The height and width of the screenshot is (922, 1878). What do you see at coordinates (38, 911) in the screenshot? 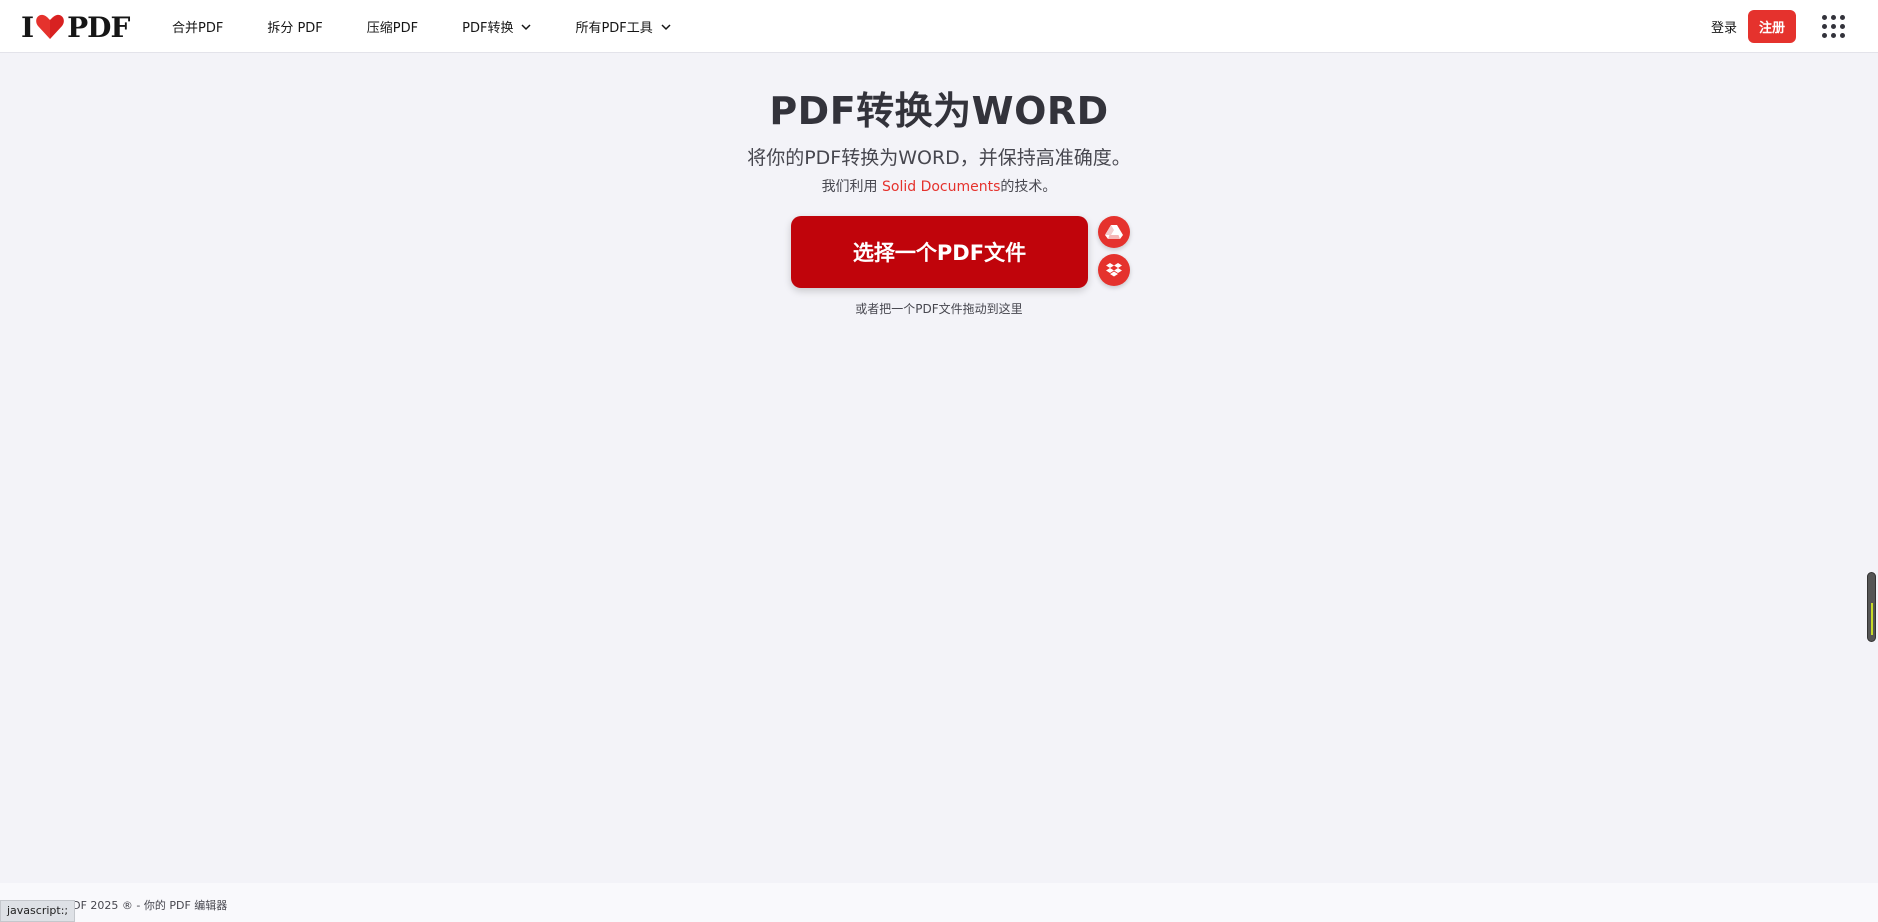
I see `browser-status-tooltip: javascript:;` at bounding box center [38, 911].